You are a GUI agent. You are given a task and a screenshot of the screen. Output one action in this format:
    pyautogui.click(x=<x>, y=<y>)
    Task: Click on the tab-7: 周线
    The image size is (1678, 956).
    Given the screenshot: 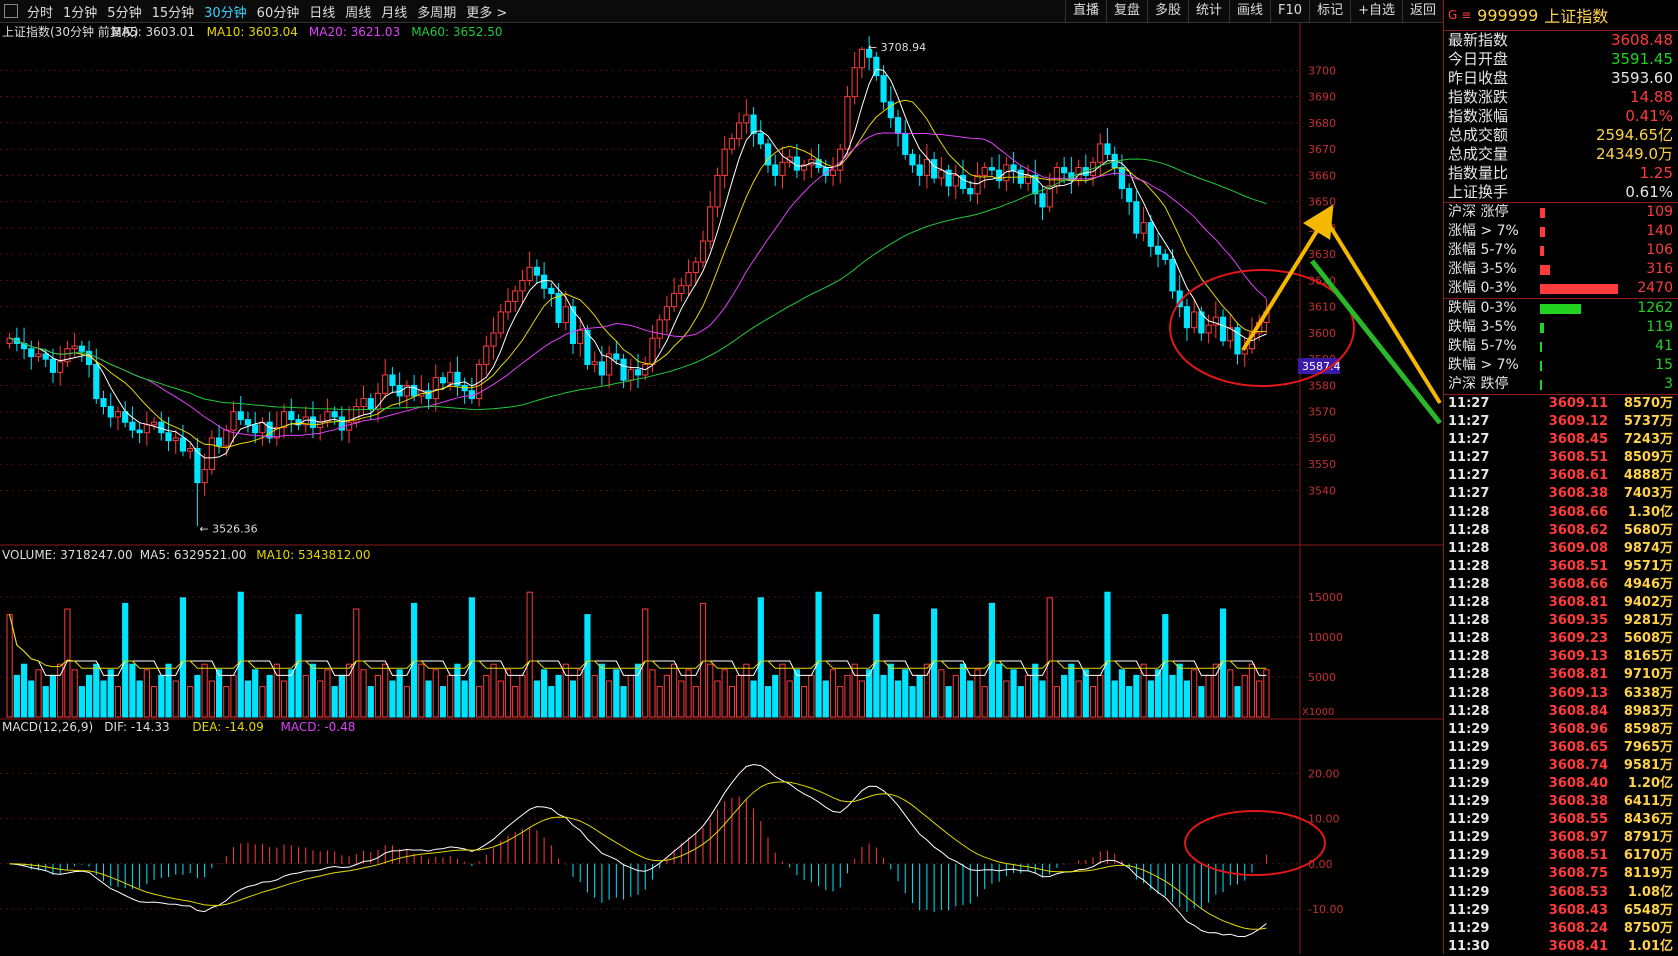 What is the action you would take?
    pyautogui.click(x=358, y=11)
    